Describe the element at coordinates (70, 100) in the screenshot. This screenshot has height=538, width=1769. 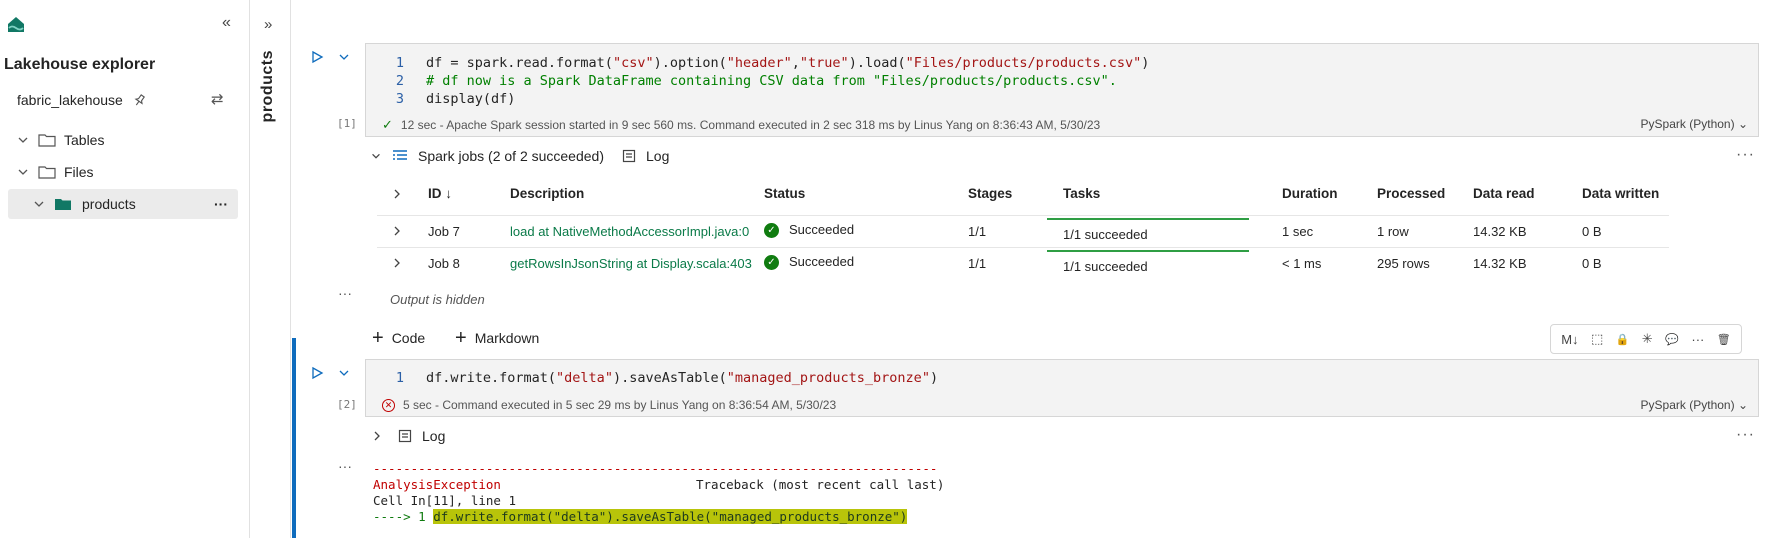
I see `lakehouse-name-label: fabric_lakehouse` at that location.